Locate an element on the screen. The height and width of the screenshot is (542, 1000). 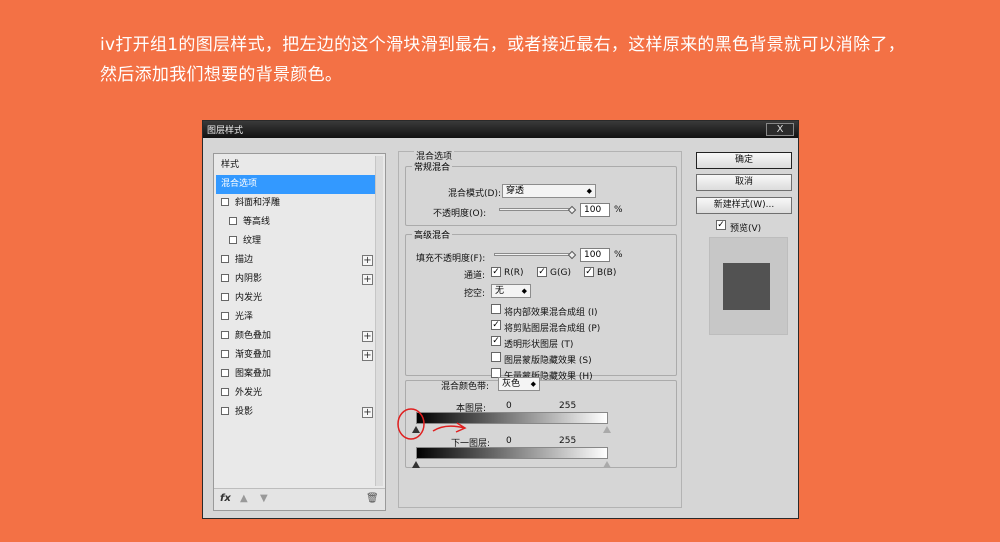
transparency-shapes-checkbox: ✓ is located at coordinates (496, 341).